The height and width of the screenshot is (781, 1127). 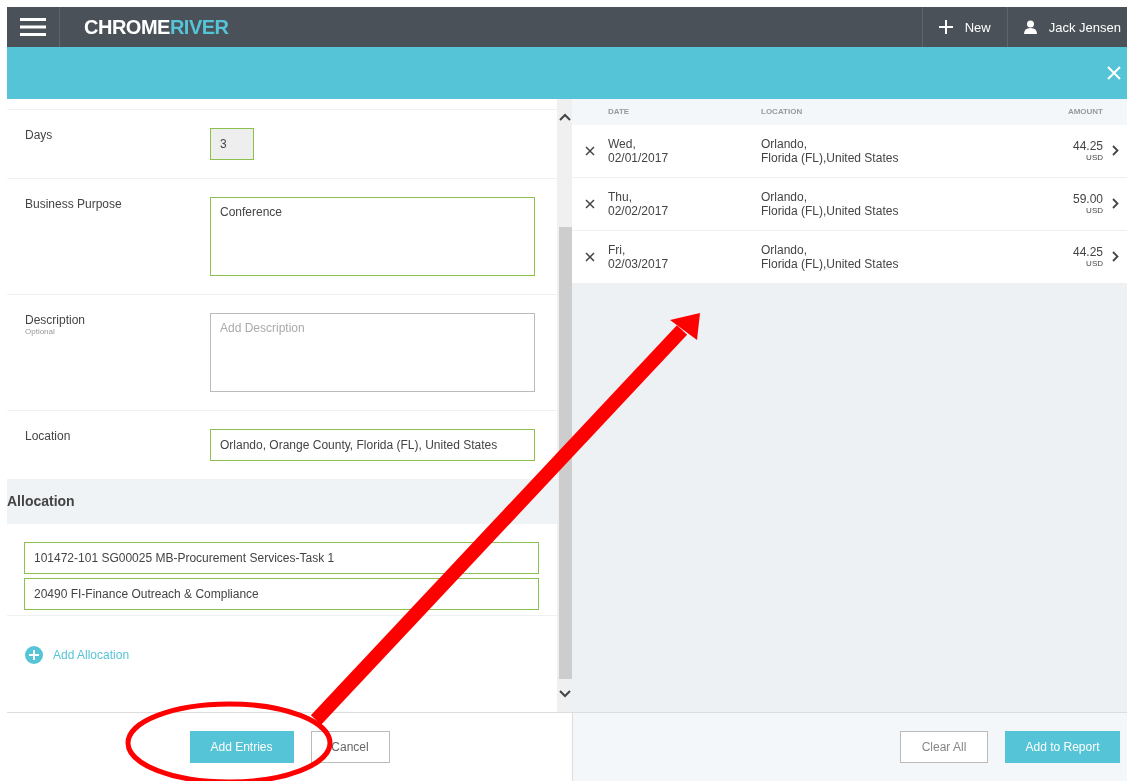 What do you see at coordinates (281, 593) in the screenshot?
I see `allocation-field: 20490 FI-Finance Outreach & Compliance` at bounding box center [281, 593].